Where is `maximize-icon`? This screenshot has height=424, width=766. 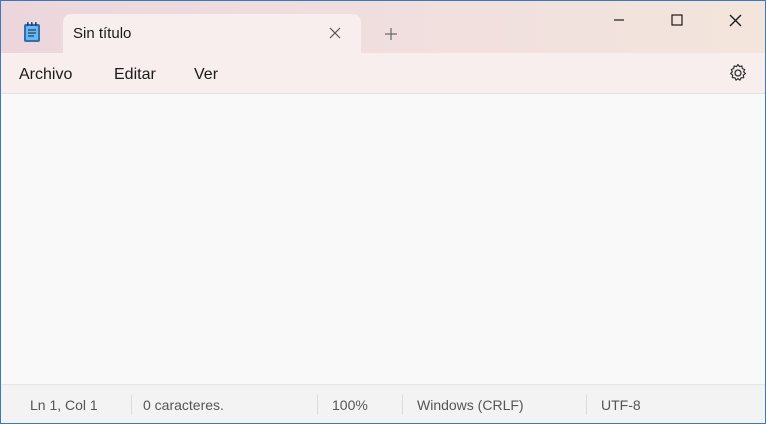
maximize-icon is located at coordinates (677, 20).